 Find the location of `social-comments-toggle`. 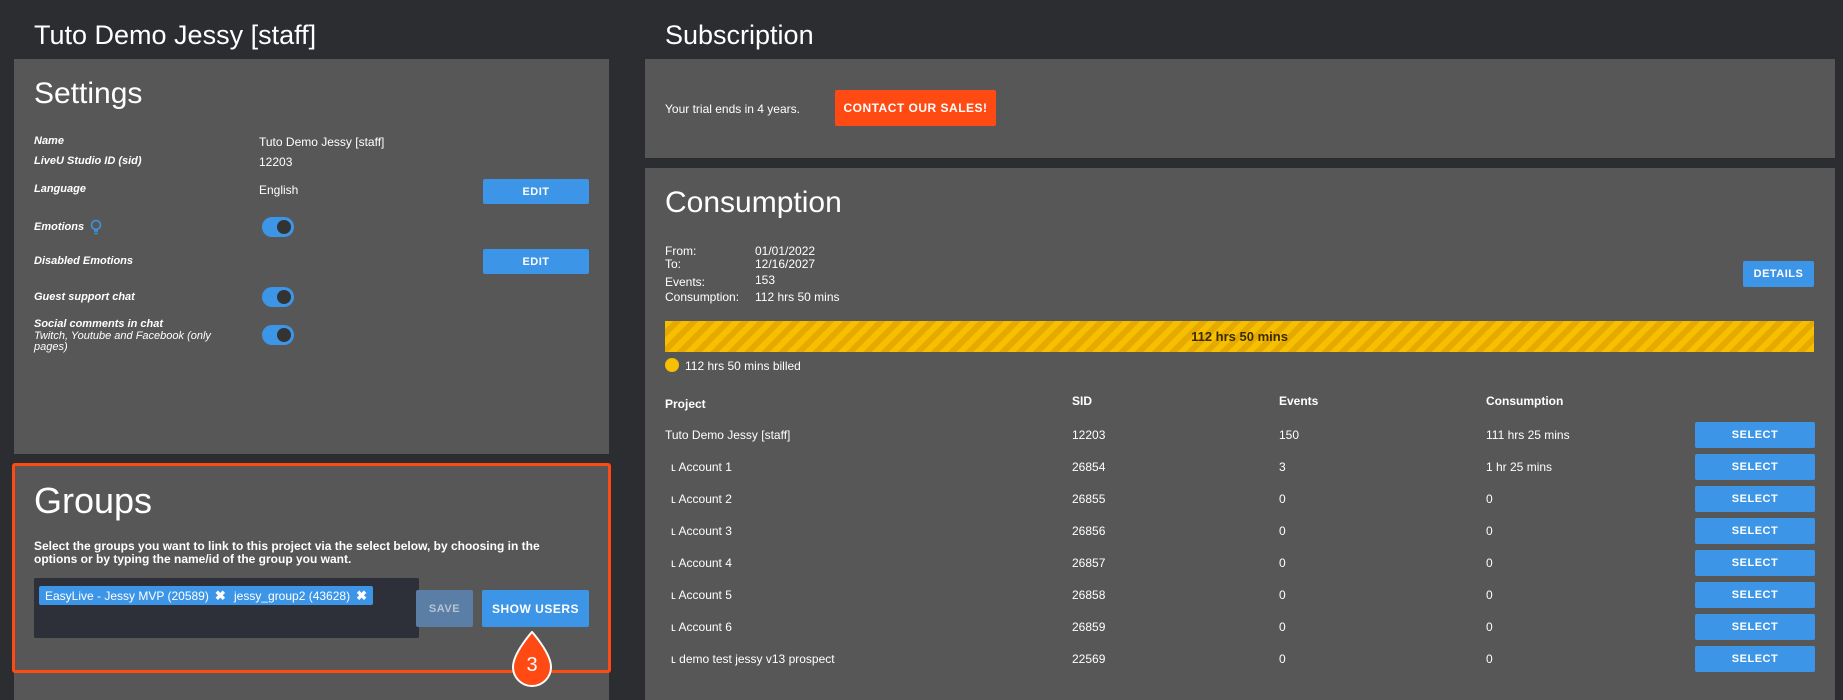

social-comments-toggle is located at coordinates (278, 335).